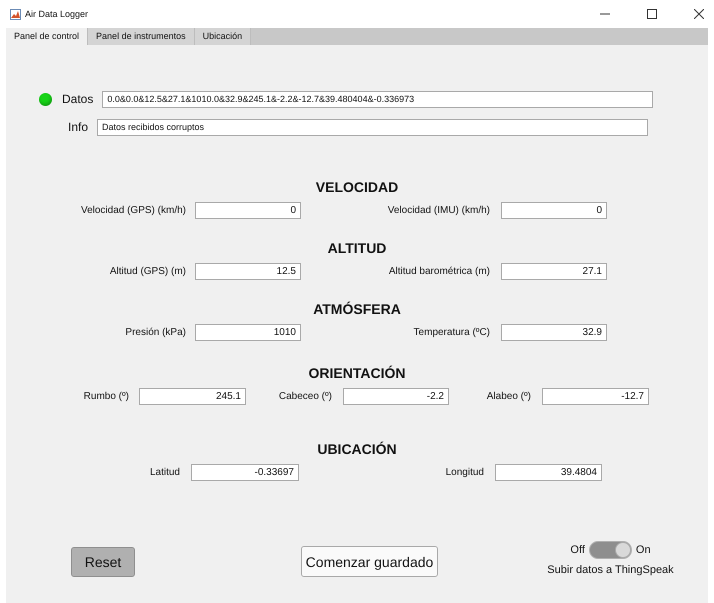 The width and height of the screenshot is (714, 603). What do you see at coordinates (464, 472) in the screenshot?
I see `field-label: Longitud` at bounding box center [464, 472].